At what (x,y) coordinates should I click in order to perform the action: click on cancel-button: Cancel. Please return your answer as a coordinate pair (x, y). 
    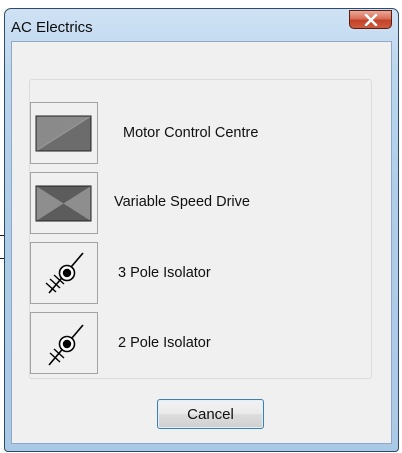
    Looking at the image, I should click on (210, 414).